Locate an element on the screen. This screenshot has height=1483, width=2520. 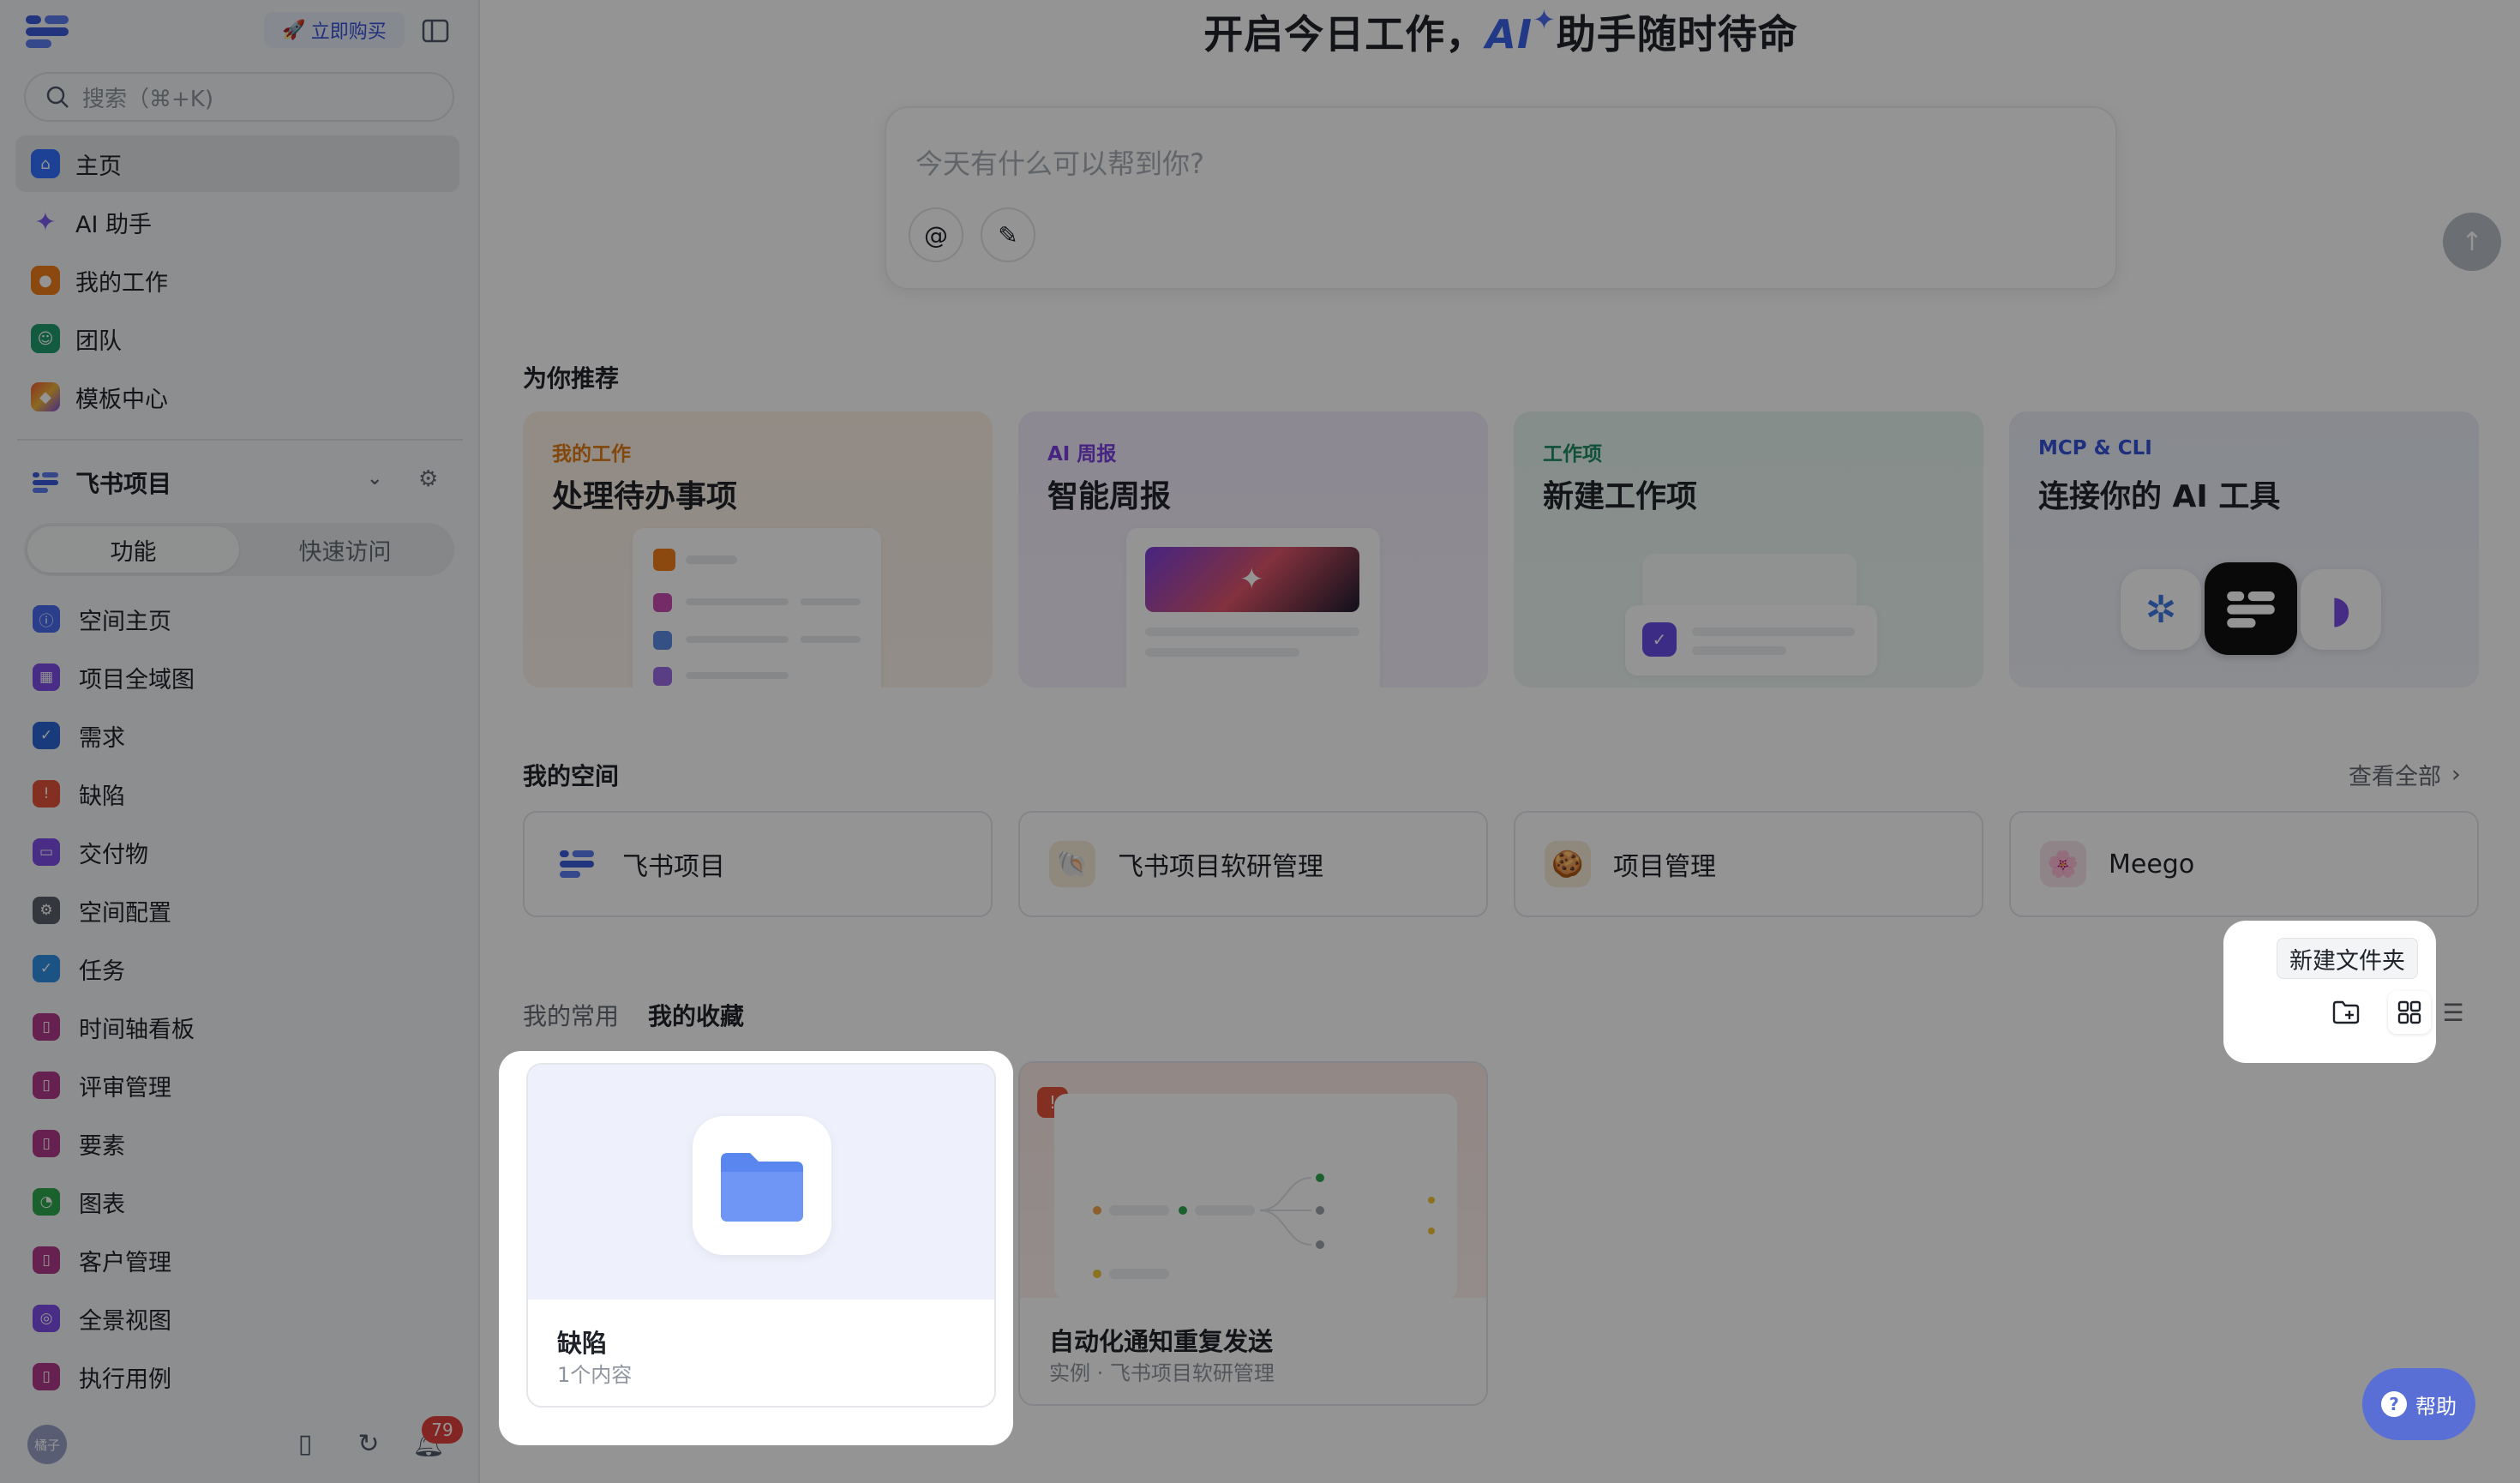
page-headline: 开启今日工作，AI✦助手随时待命 is located at coordinates (1501, 31).